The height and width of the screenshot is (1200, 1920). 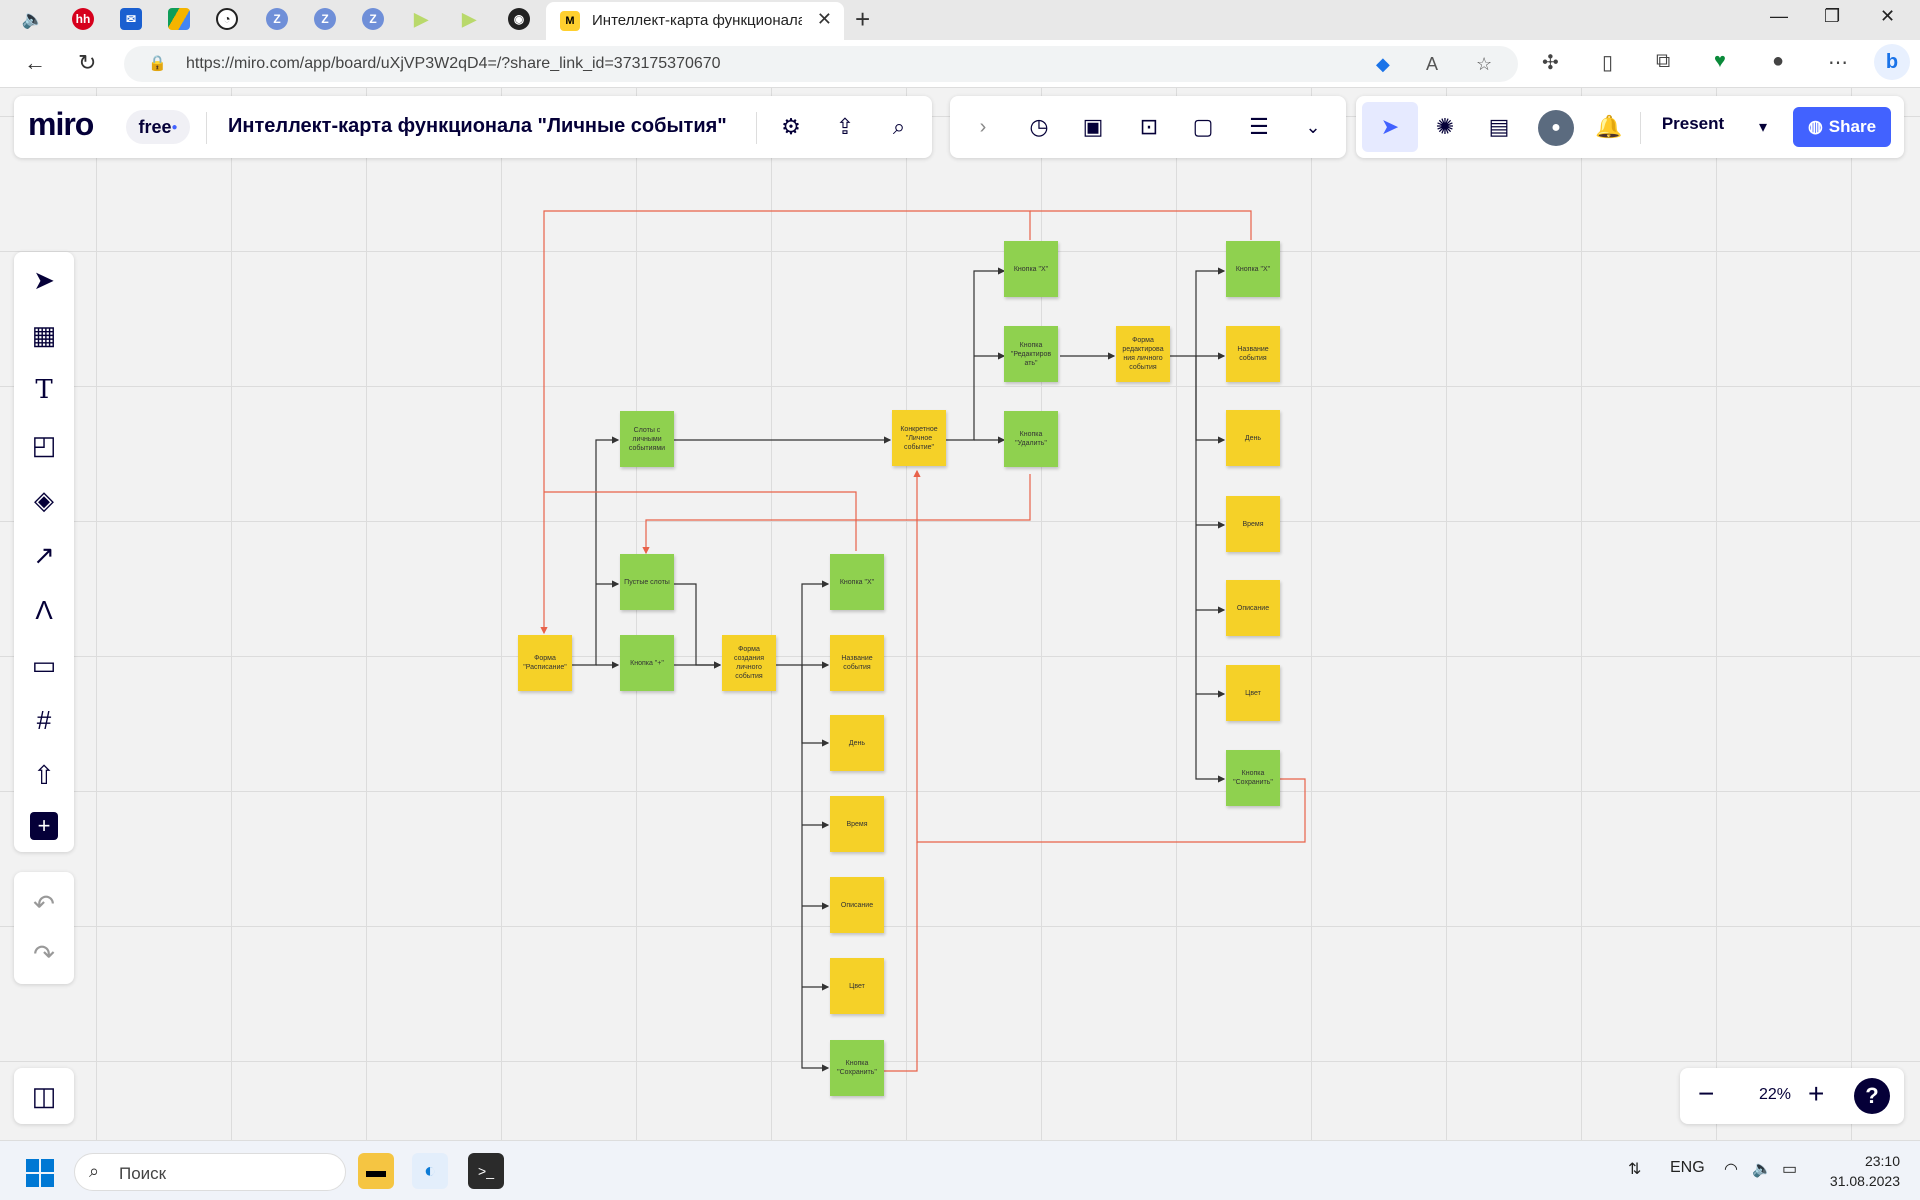 What do you see at coordinates (1143, 354) in the screenshot?
I see `sticky-form-edit: Форма редактирова ния личного события` at bounding box center [1143, 354].